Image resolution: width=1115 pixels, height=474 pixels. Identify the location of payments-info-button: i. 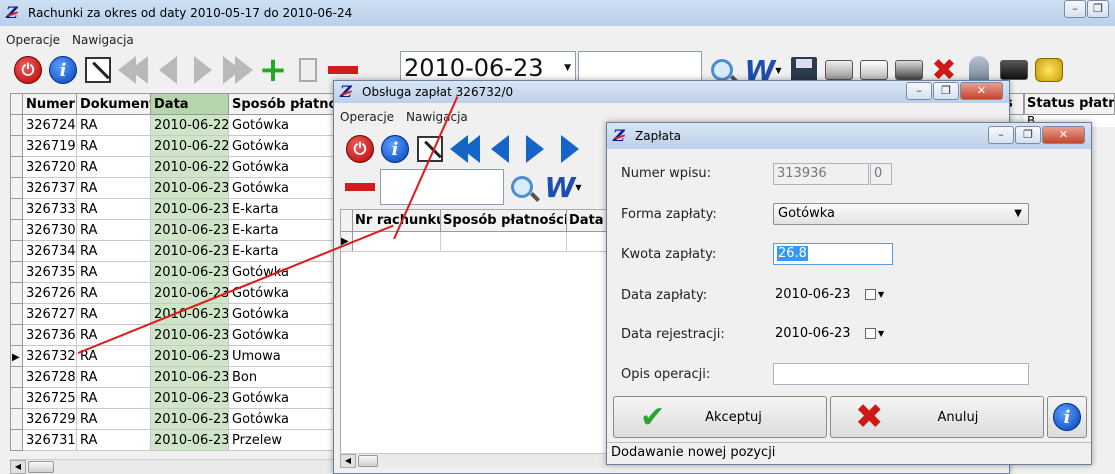
(395, 149).